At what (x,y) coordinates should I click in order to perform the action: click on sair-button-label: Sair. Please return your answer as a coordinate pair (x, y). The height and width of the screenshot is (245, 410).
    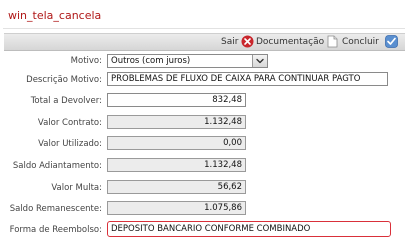
    Looking at the image, I should click on (229, 42).